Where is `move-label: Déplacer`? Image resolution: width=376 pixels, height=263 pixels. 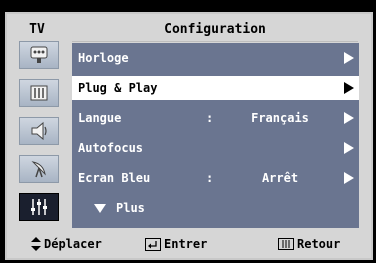 move-label: Déplacer is located at coordinates (73, 244).